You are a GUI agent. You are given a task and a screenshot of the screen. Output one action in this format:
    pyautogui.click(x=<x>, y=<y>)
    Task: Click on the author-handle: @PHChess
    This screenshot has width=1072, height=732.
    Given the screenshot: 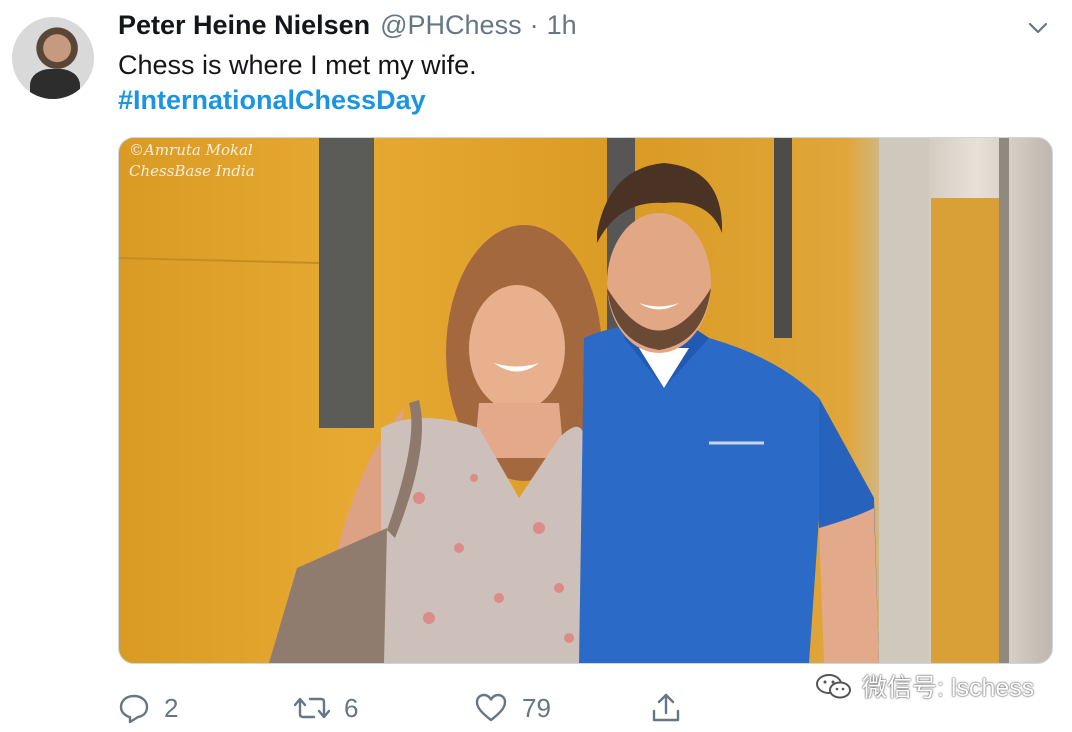 What is the action you would take?
    pyautogui.click(x=450, y=25)
    